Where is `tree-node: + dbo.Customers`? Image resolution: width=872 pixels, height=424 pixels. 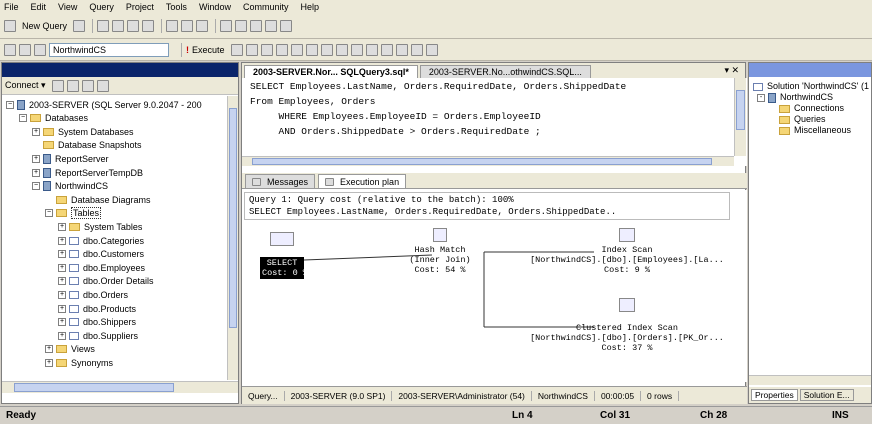 tree-node: + dbo.Customers is located at coordinates (101, 254).